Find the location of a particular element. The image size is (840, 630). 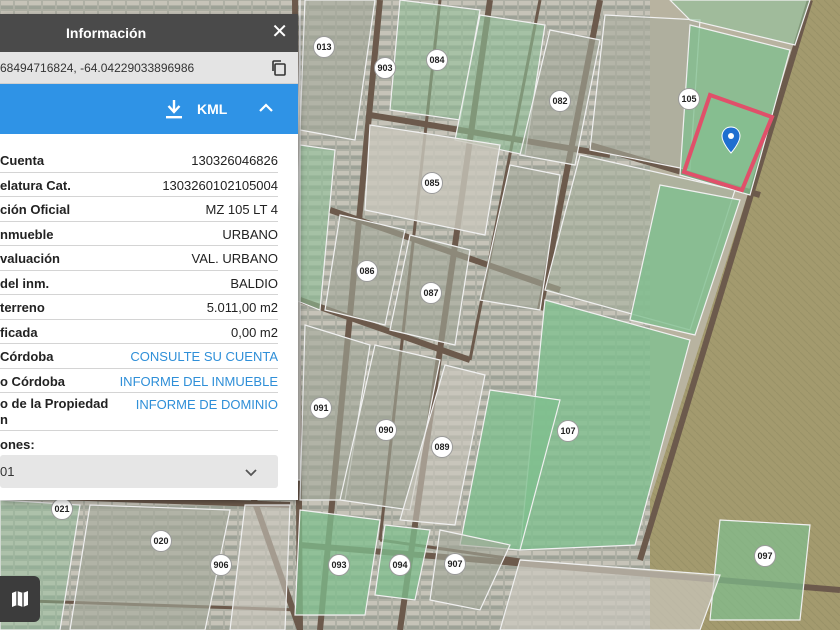

info-row-estado: del inm. BALDIO is located at coordinates (139, 283).